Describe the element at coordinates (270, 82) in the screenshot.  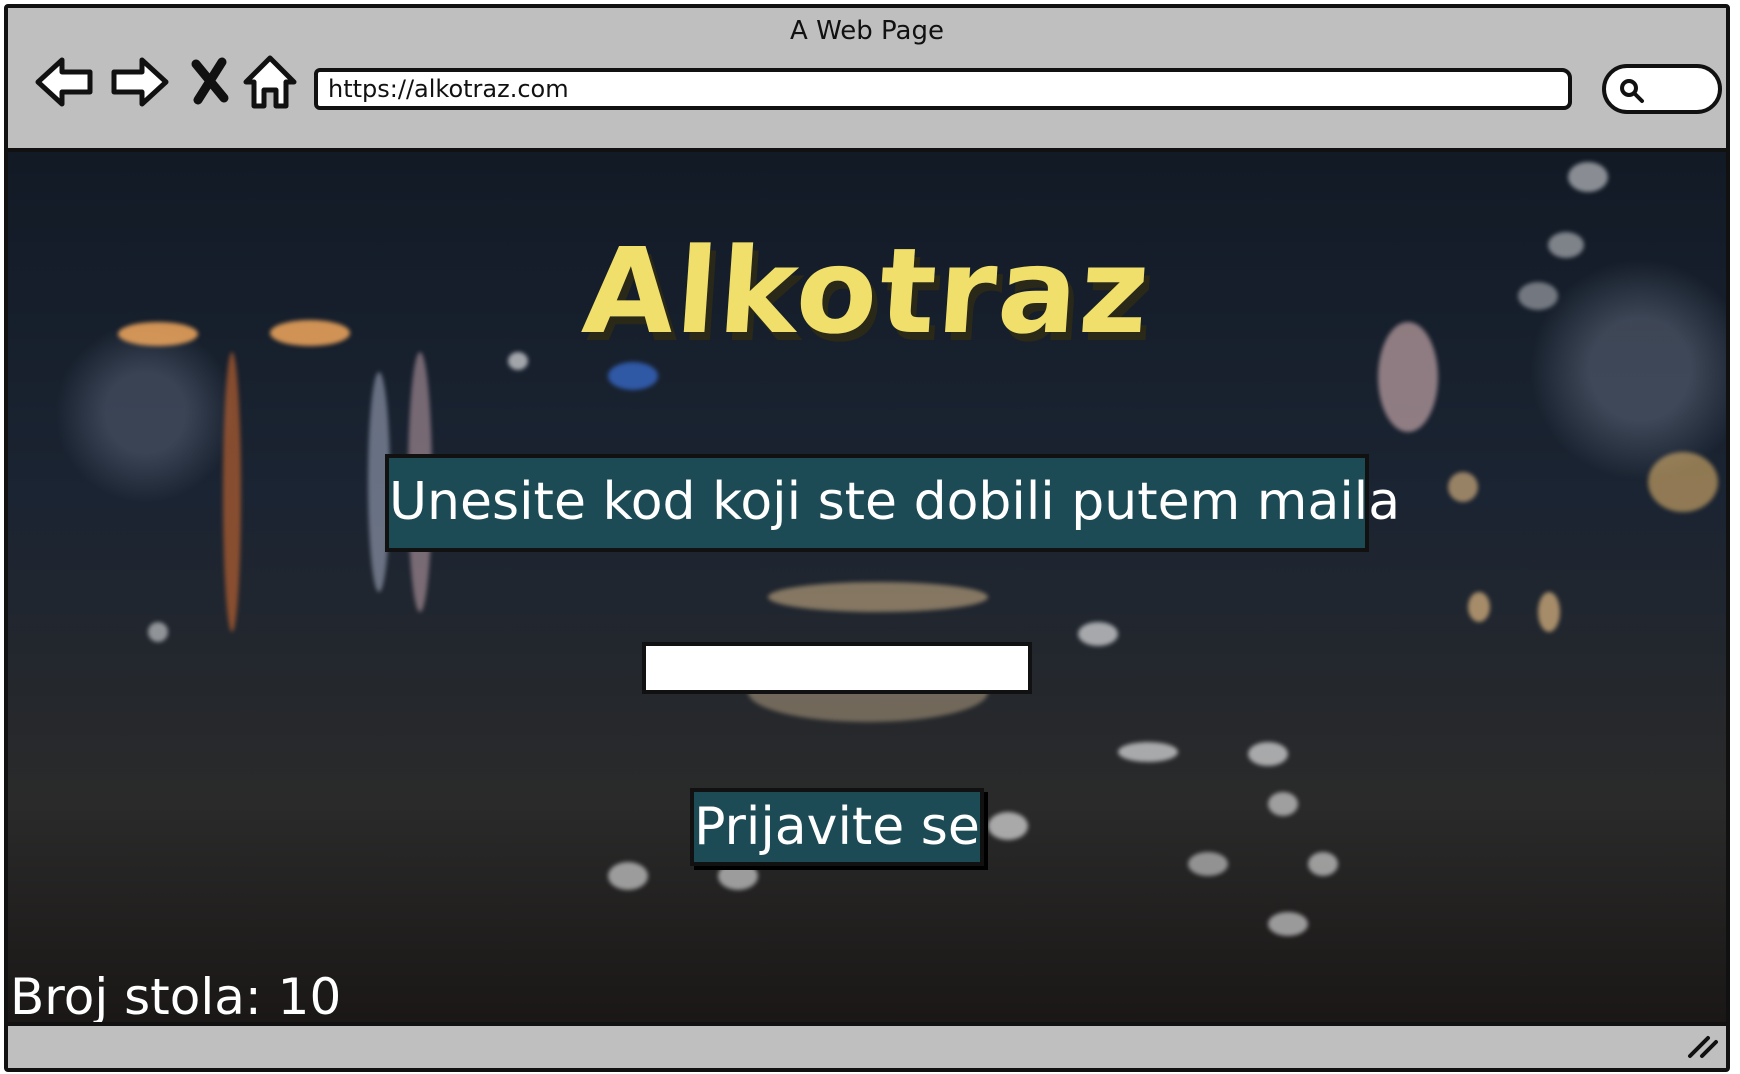
I see `home-icon` at that location.